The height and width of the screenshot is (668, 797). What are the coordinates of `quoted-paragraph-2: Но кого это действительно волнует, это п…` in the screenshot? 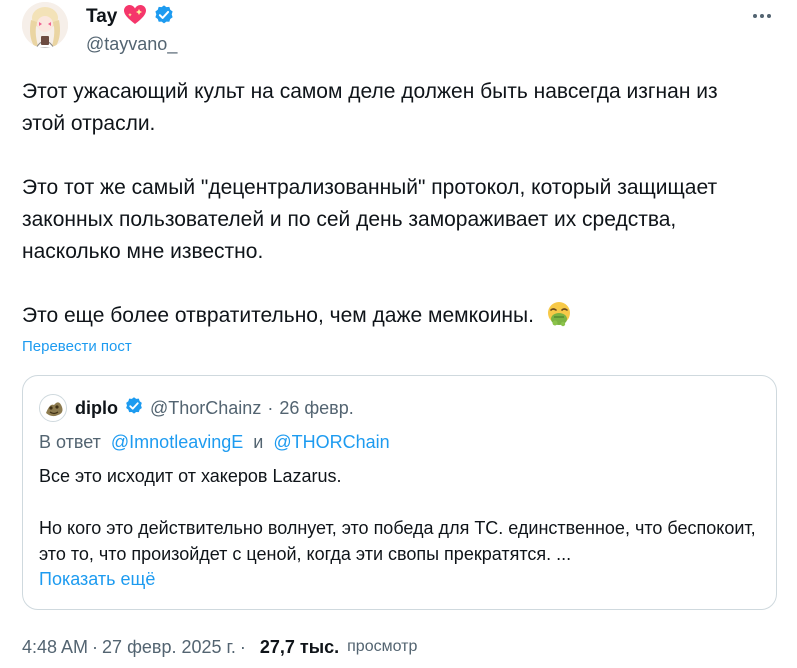 It's located at (397, 541).